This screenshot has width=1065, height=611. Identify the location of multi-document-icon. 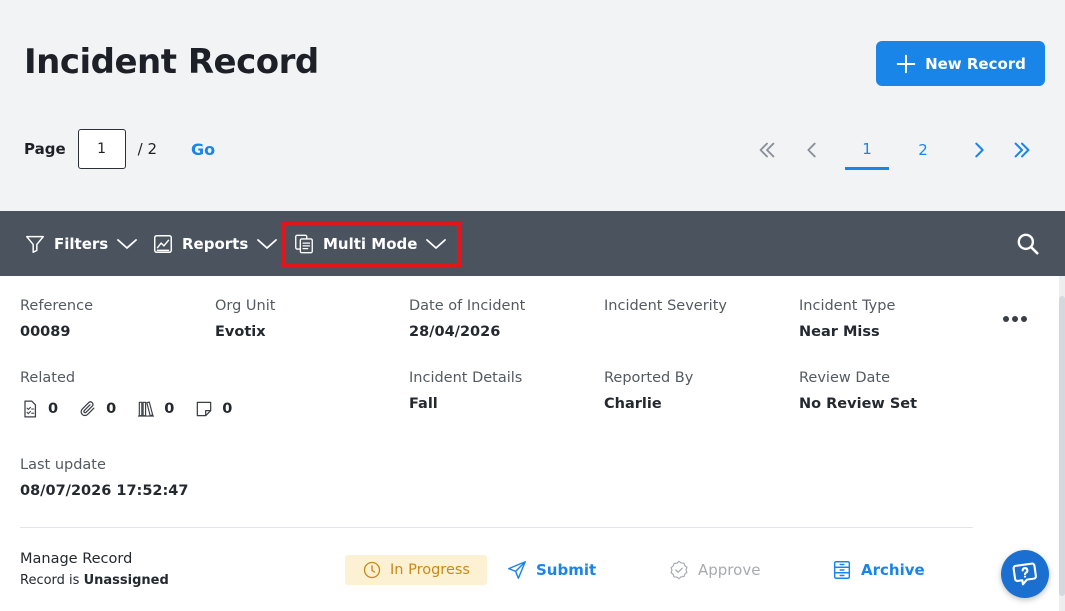
(304, 243).